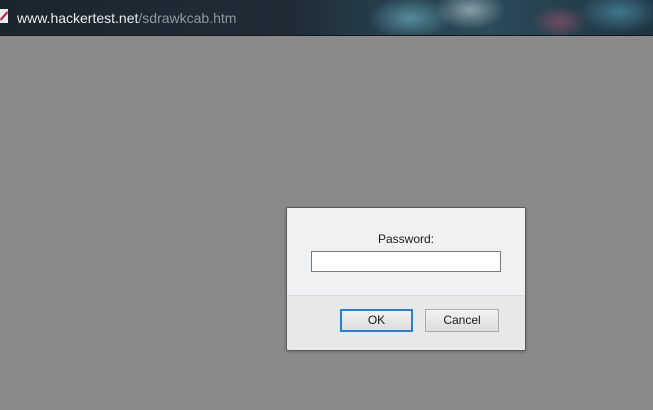  Describe the element at coordinates (78, 18) in the screenshot. I see `url-host: www.hackertest.net` at that location.